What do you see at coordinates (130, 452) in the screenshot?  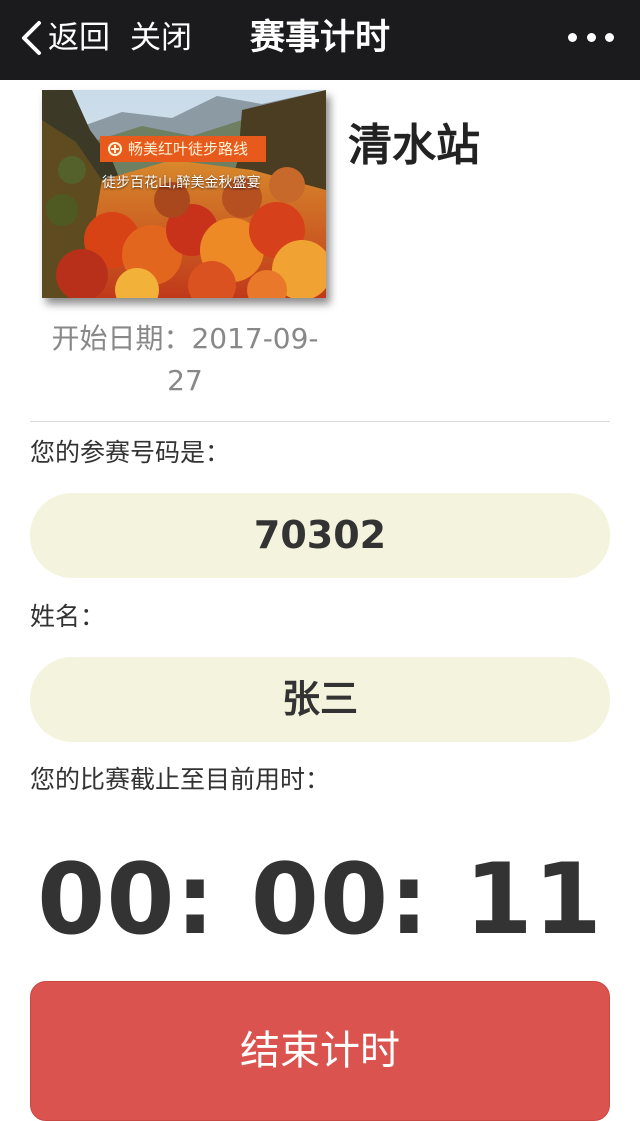 I see `bib-number-label: 您的参赛号码是：` at bounding box center [130, 452].